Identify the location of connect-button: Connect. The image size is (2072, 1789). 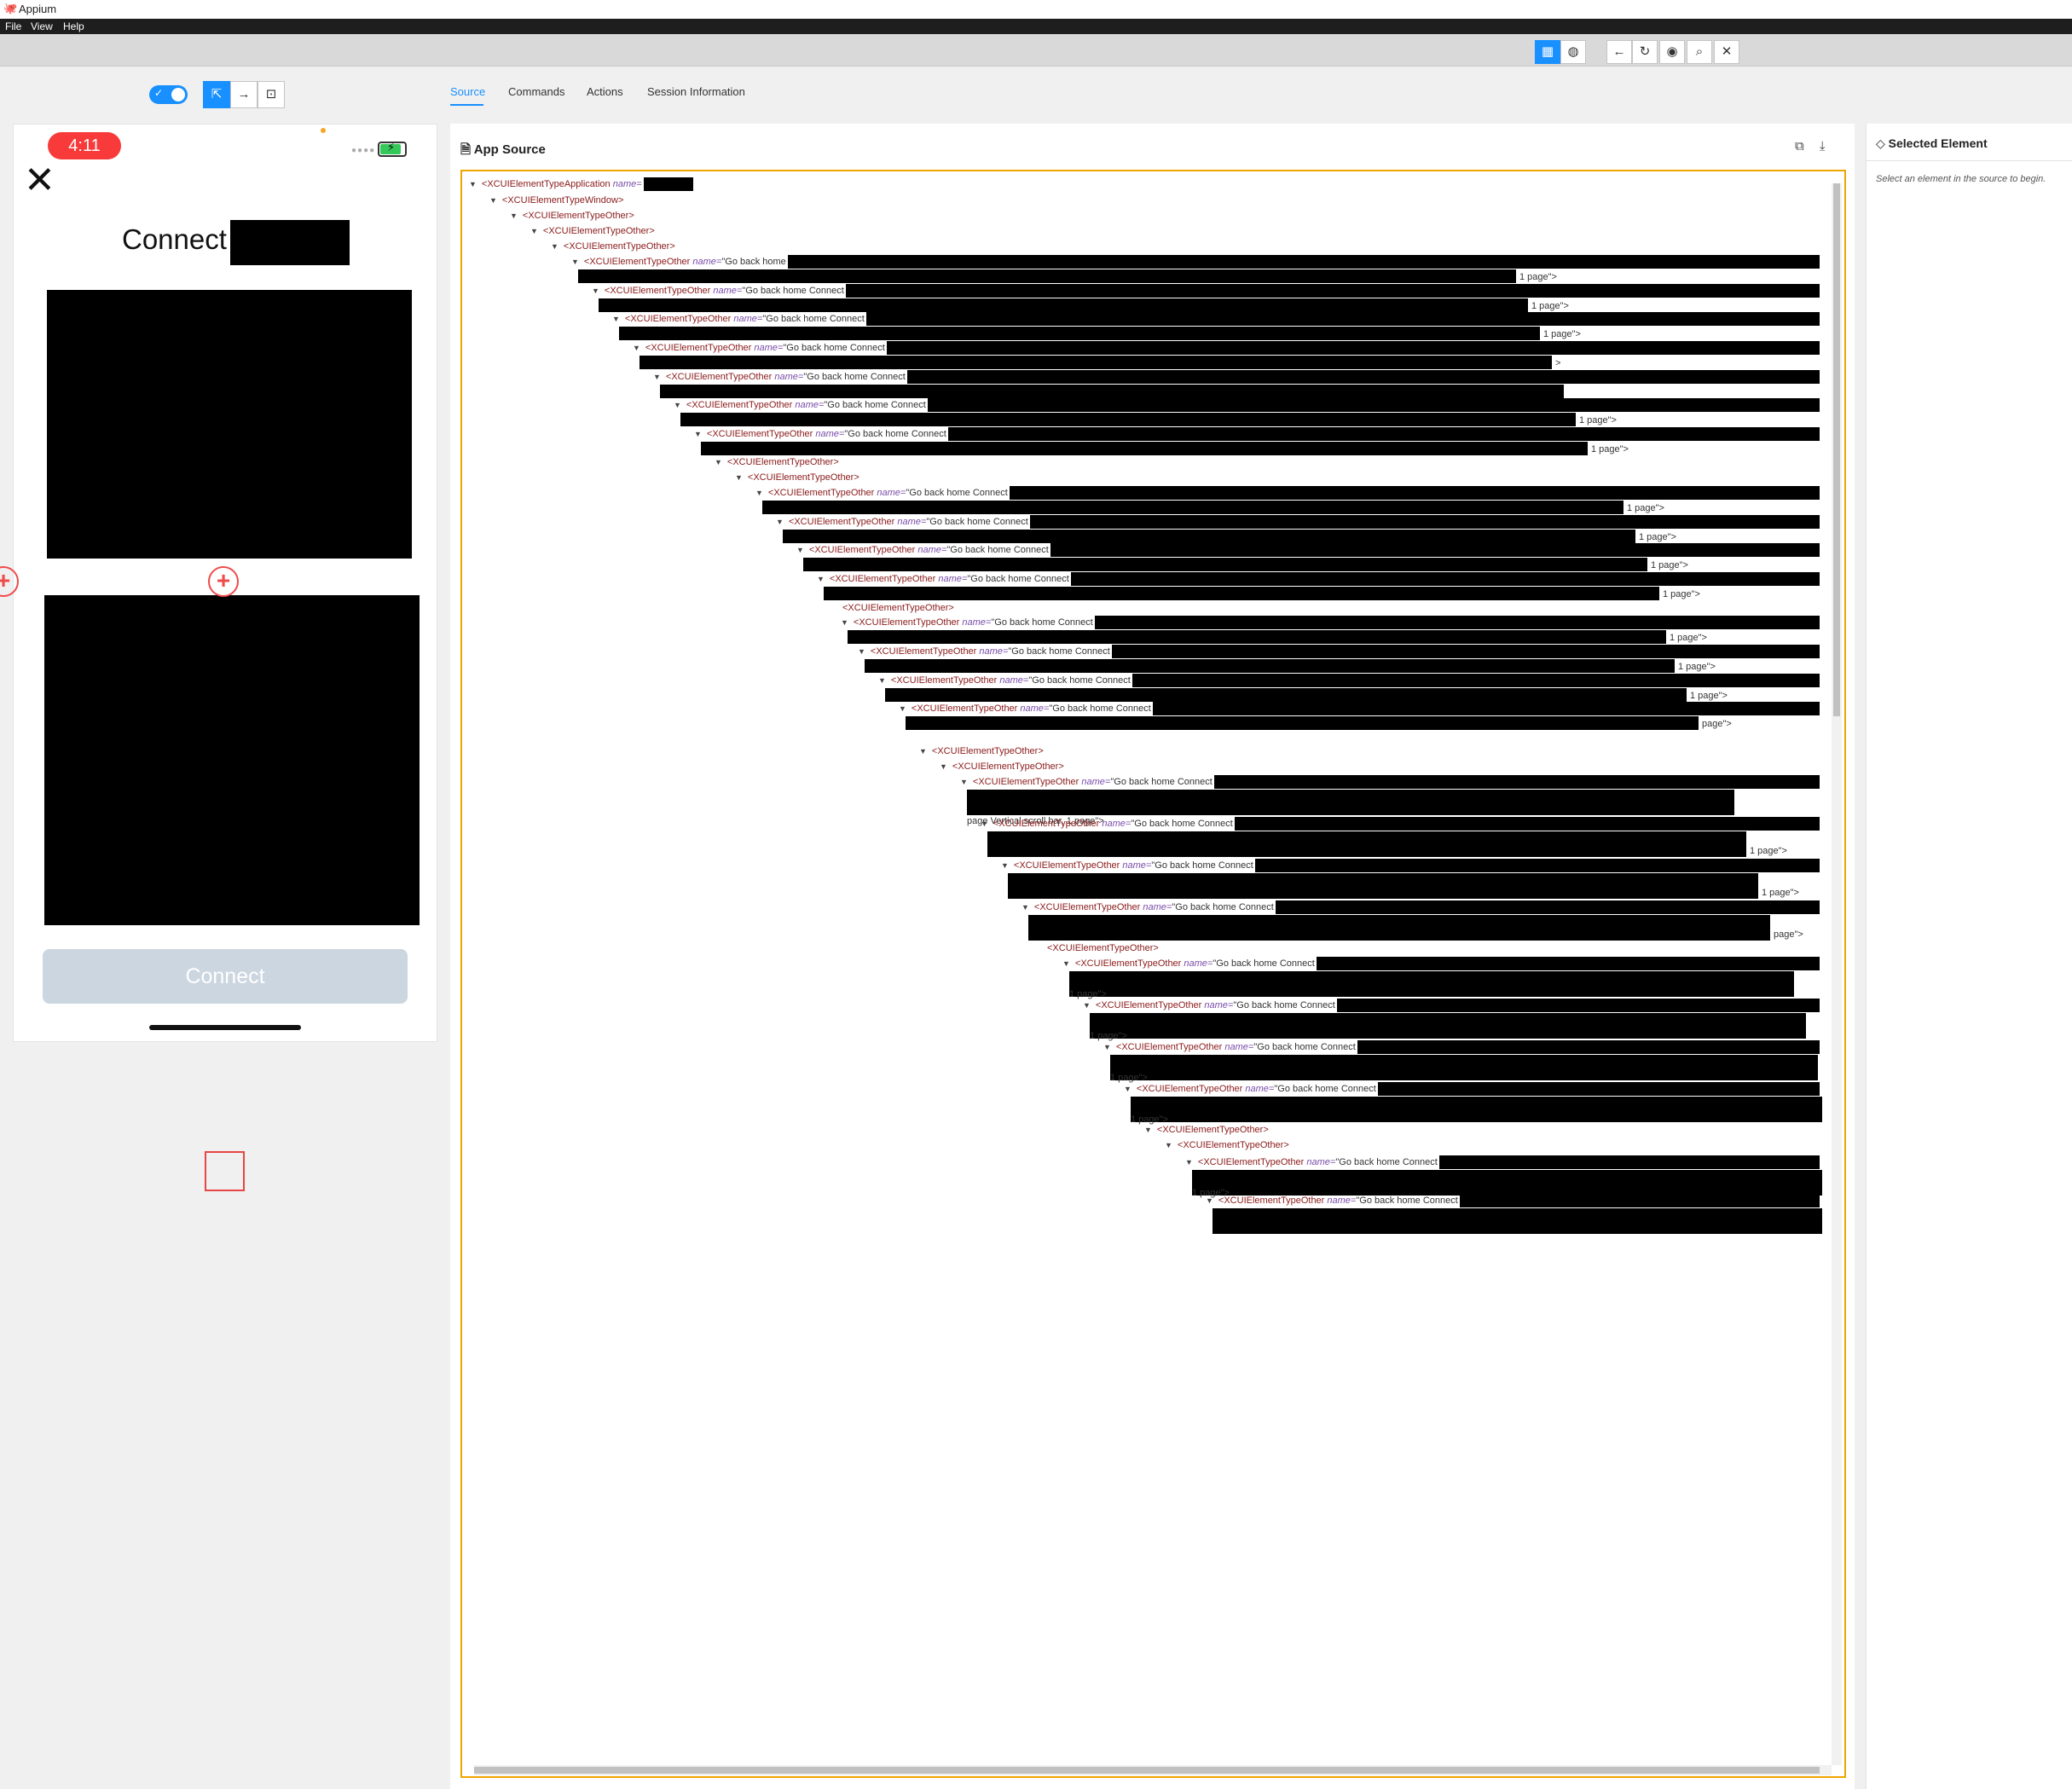
(225, 976).